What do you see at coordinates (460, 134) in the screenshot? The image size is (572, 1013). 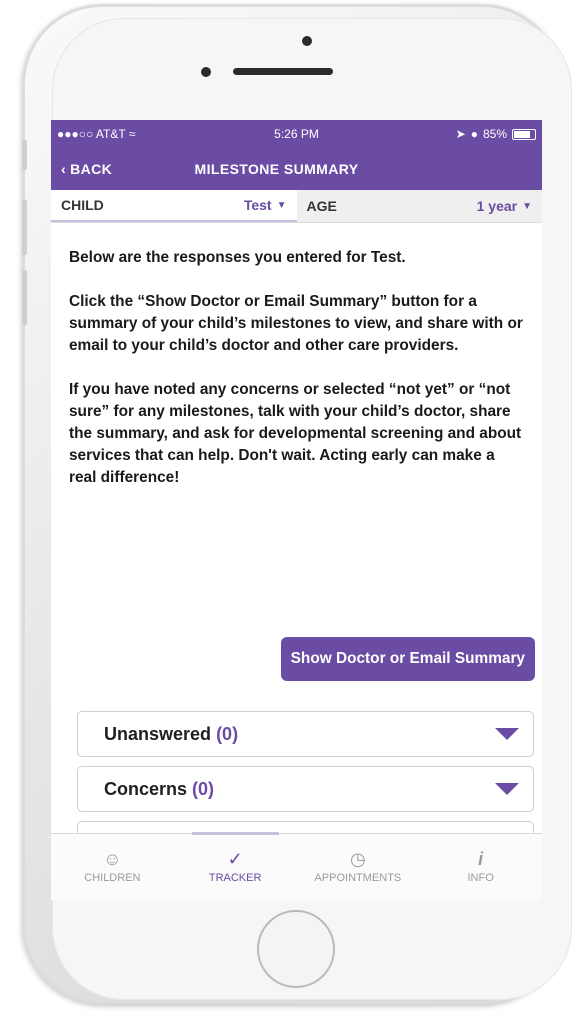 I see `location-arrow-icon: ➤` at bounding box center [460, 134].